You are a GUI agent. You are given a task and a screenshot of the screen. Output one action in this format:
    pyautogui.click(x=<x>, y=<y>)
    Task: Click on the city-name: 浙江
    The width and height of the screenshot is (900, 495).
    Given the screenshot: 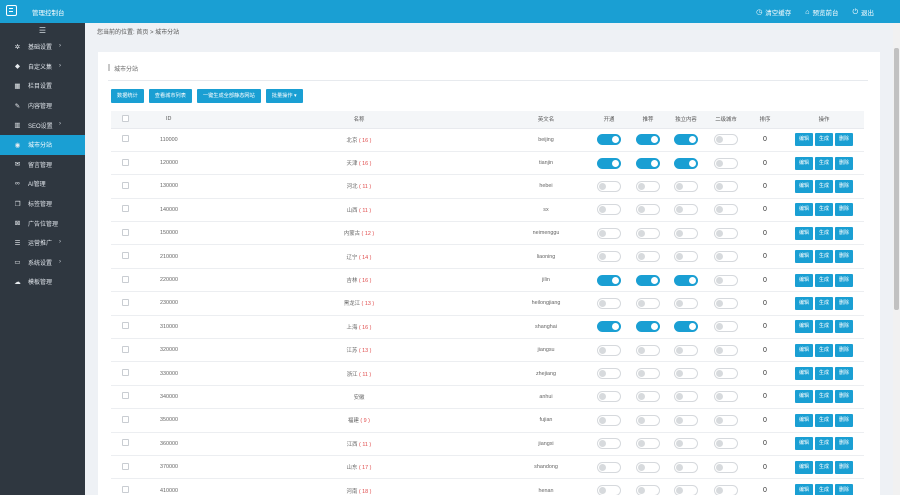 What is the action you would take?
    pyautogui.click(x=352, y=375)
    